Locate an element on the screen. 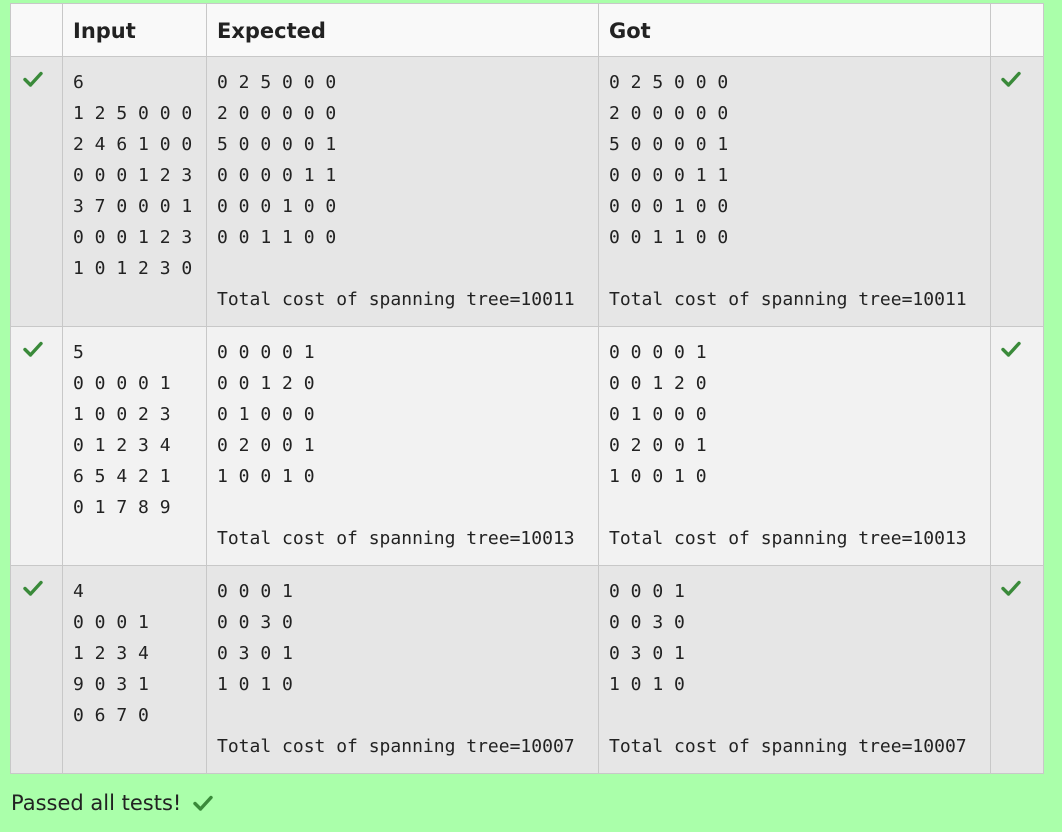 This screenshot has height=832, width=1062. header-status-right is located at coordinates (1017, 30).